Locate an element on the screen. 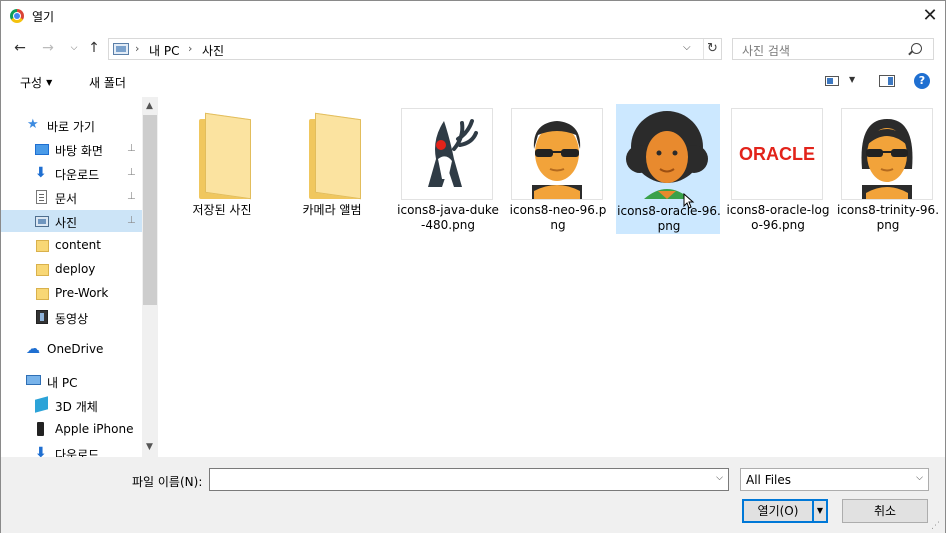 The image size is (946, 533). scroll-up-icon: ▲ is located at coordinates (149, 106).